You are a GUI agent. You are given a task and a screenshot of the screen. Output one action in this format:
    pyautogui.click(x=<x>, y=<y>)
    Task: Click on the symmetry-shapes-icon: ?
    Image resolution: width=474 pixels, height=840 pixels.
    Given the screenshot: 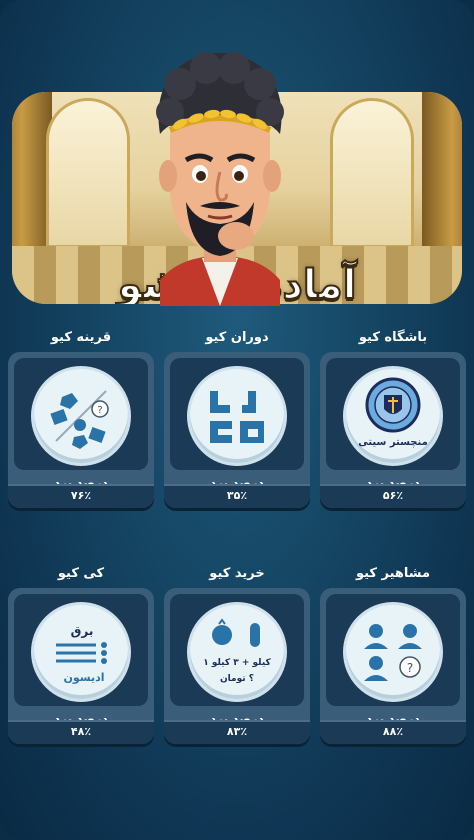 What is the action you would take?
    pyautogui.click(x=79, y=419)
    